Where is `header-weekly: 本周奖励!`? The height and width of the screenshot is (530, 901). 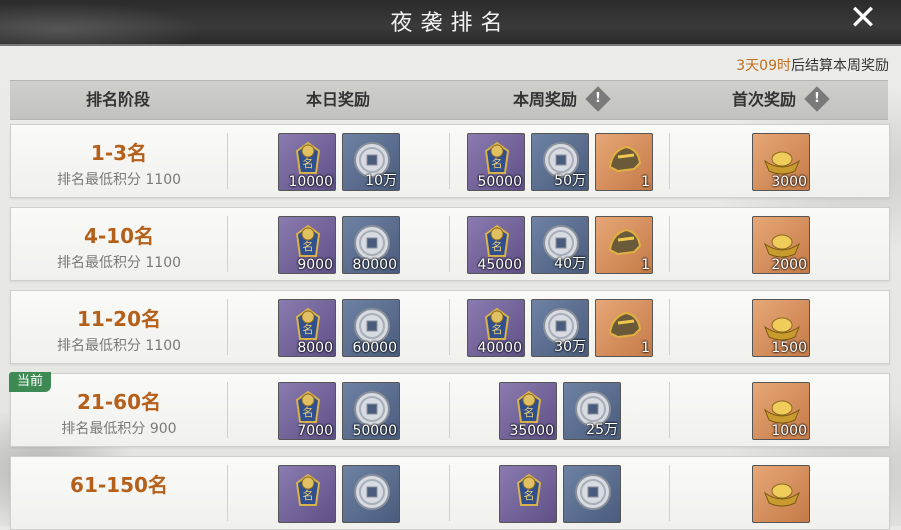 header-weekly: 本周奖励! is located at coordinates (560, 100).